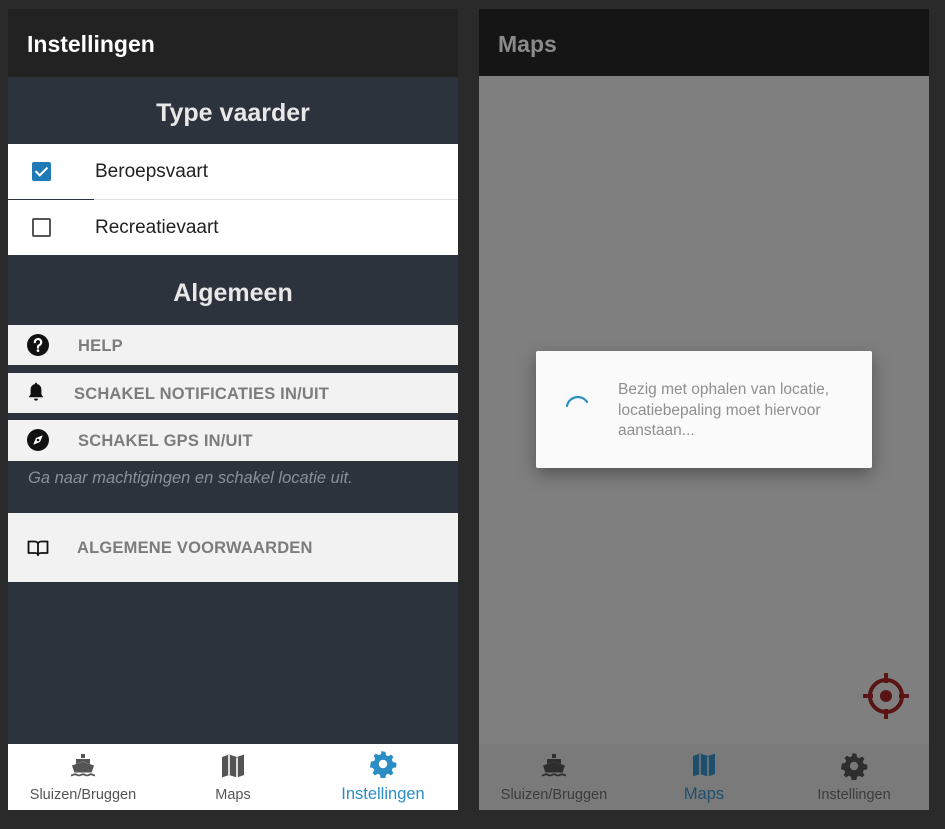 The height and width of the screenshot is (829, 945). Describe the element at coordinates (38, 345) in the screenshot. I see `question-circle-icon` at that location.